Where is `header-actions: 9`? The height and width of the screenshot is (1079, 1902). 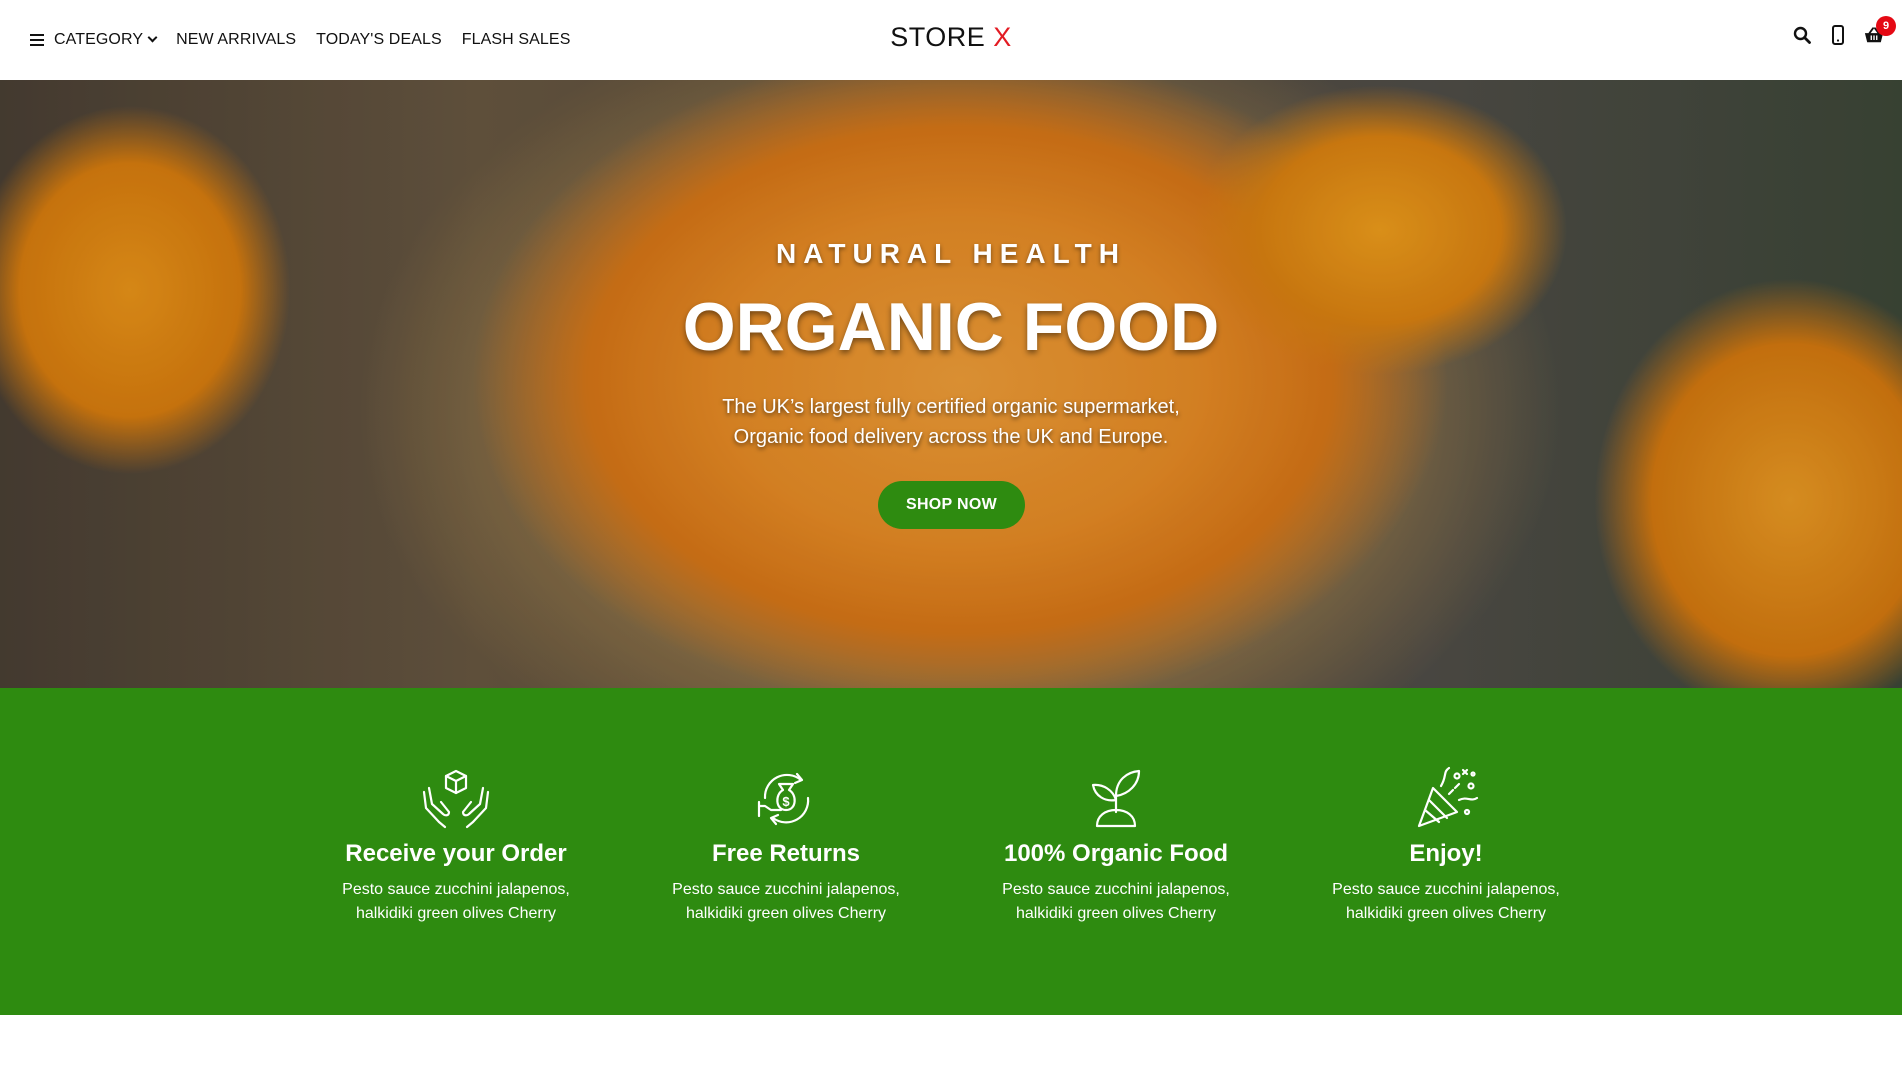
header-actions: 9 is located at coordinates (1844, 31).